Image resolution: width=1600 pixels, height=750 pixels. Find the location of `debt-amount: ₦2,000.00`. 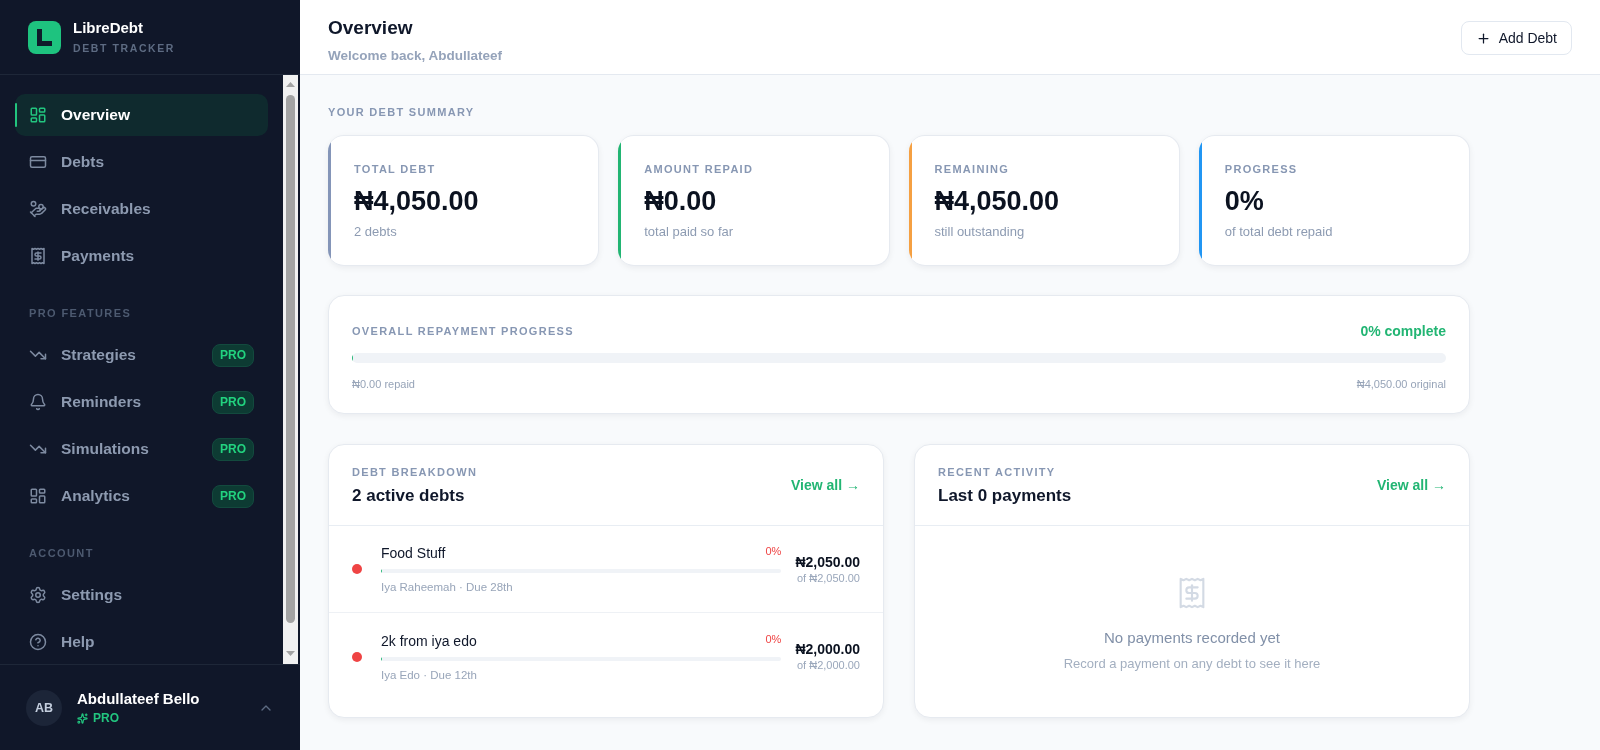

debt-amount: ₦2,000.00 is located at coordinates (827, 649).